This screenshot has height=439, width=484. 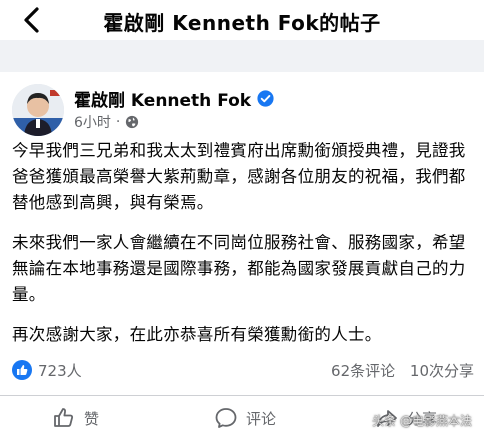 What do you see at coordinates (402, 370) in the screenshot?
I see `engagement-counts: 62条评论 10次分享` at bounding box center [402, 370].